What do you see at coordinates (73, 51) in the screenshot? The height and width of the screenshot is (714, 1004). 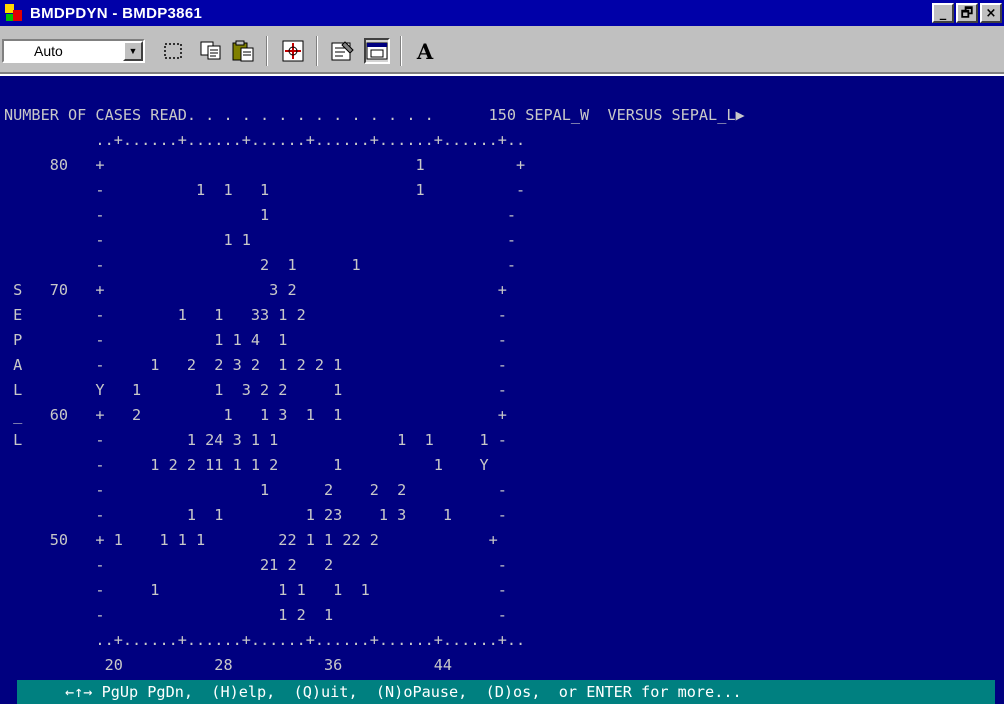 I see `font-size-select: Auto ▼` at bounding box center [73, 51].